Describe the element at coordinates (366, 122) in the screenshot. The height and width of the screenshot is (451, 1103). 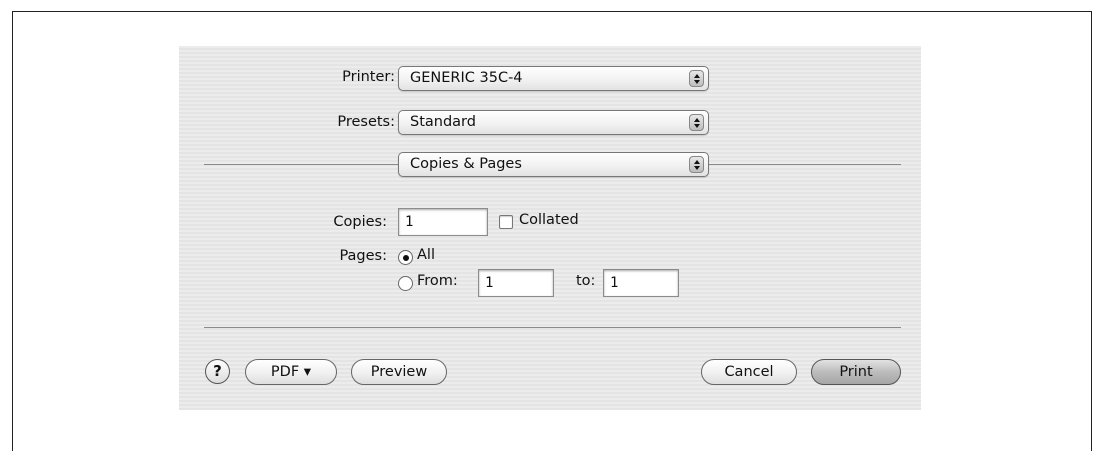
I see `presets-label: Presets:` at that location.